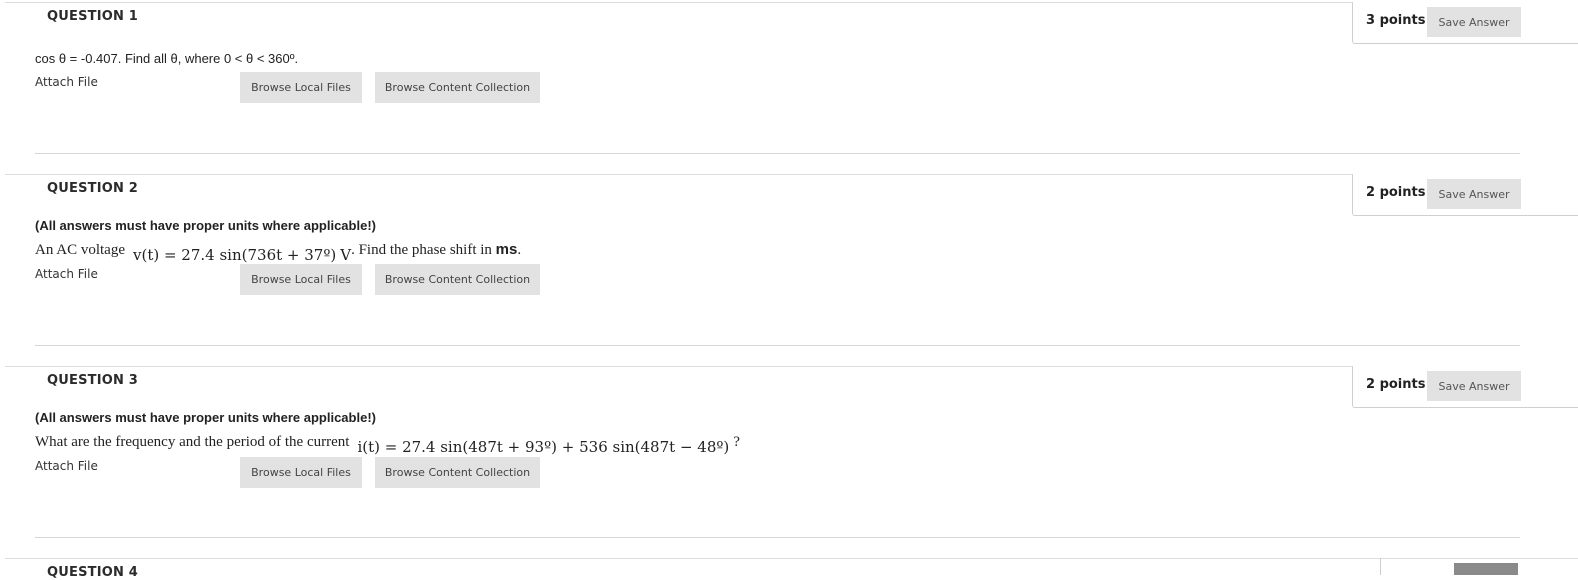  What do you see at coordinates (93, 572) in the screenshot?
I see `question-title: QUESTION 4` at bounding box center [93, 572].